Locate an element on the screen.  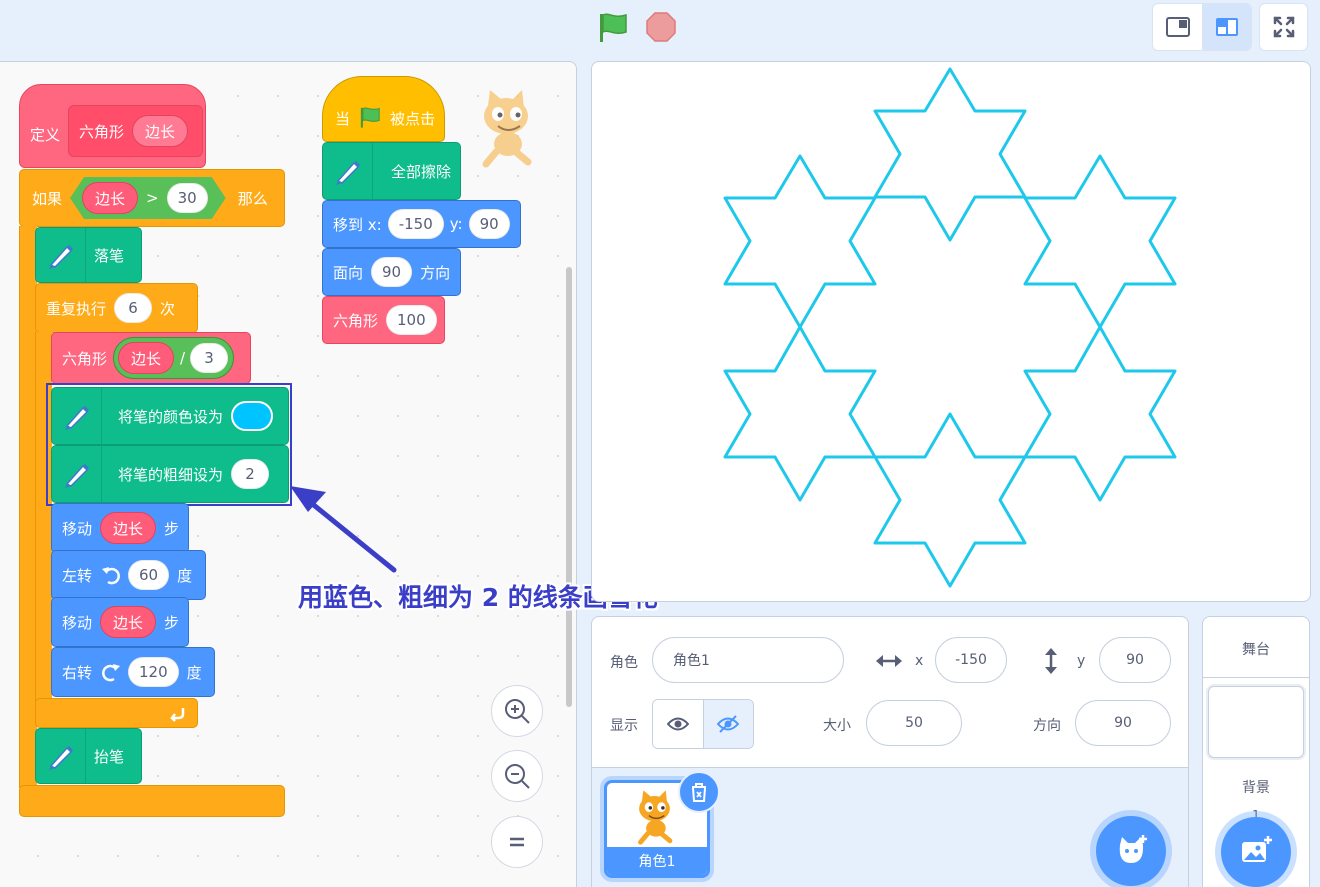
x-label: x is located at coordinates (919, 661).